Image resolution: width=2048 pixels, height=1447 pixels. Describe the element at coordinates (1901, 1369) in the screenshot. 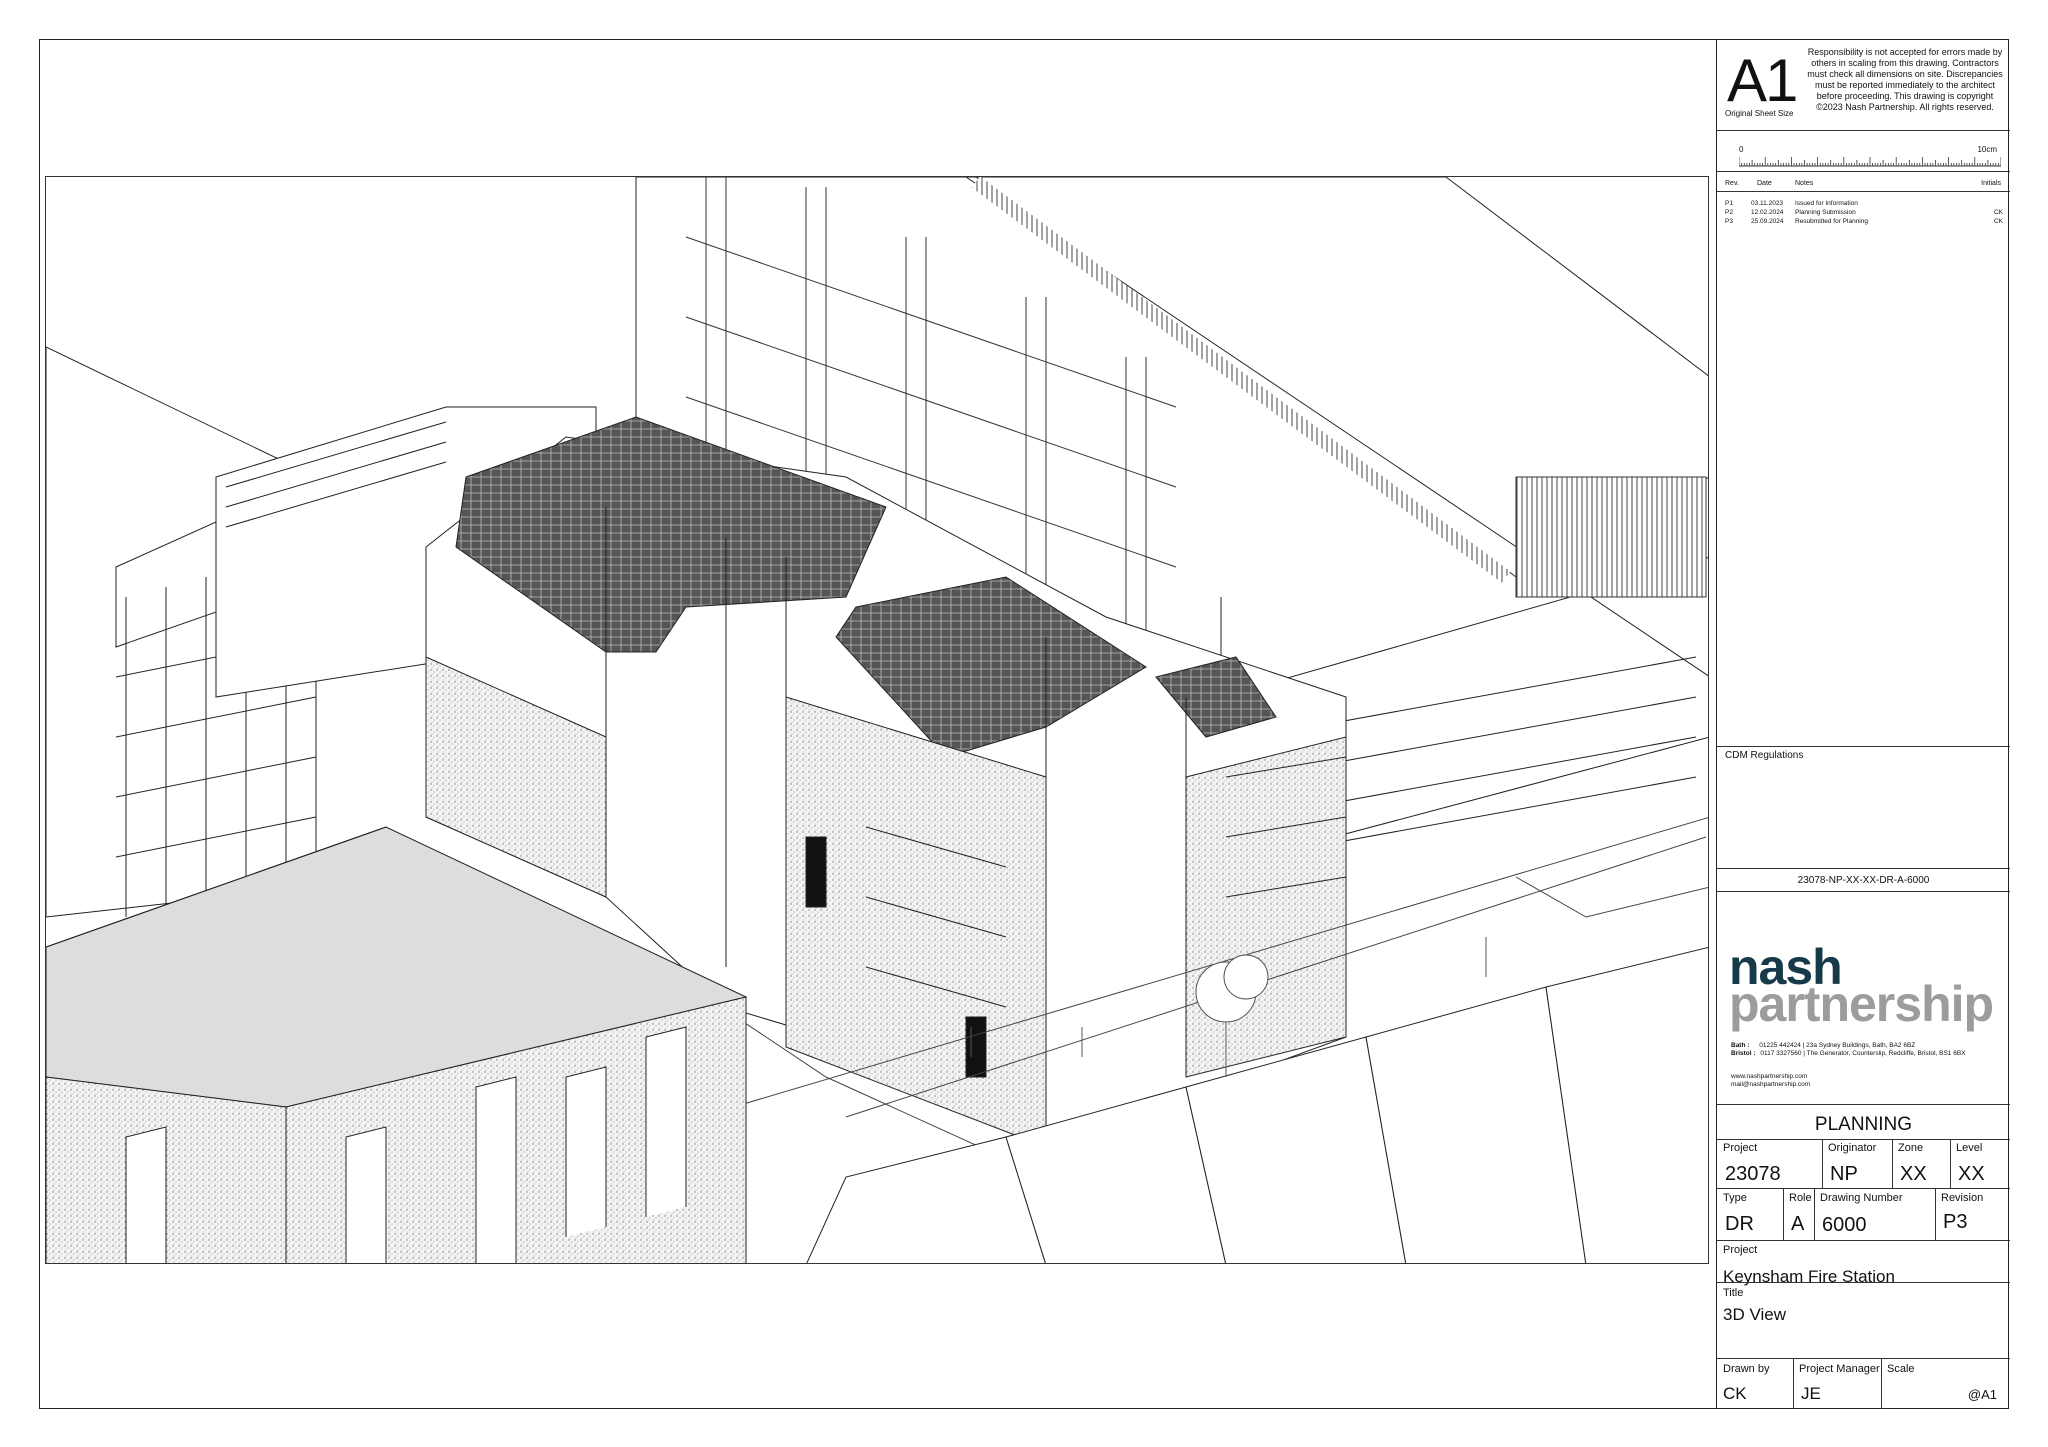

I see `scale-label: Scale` at that location.